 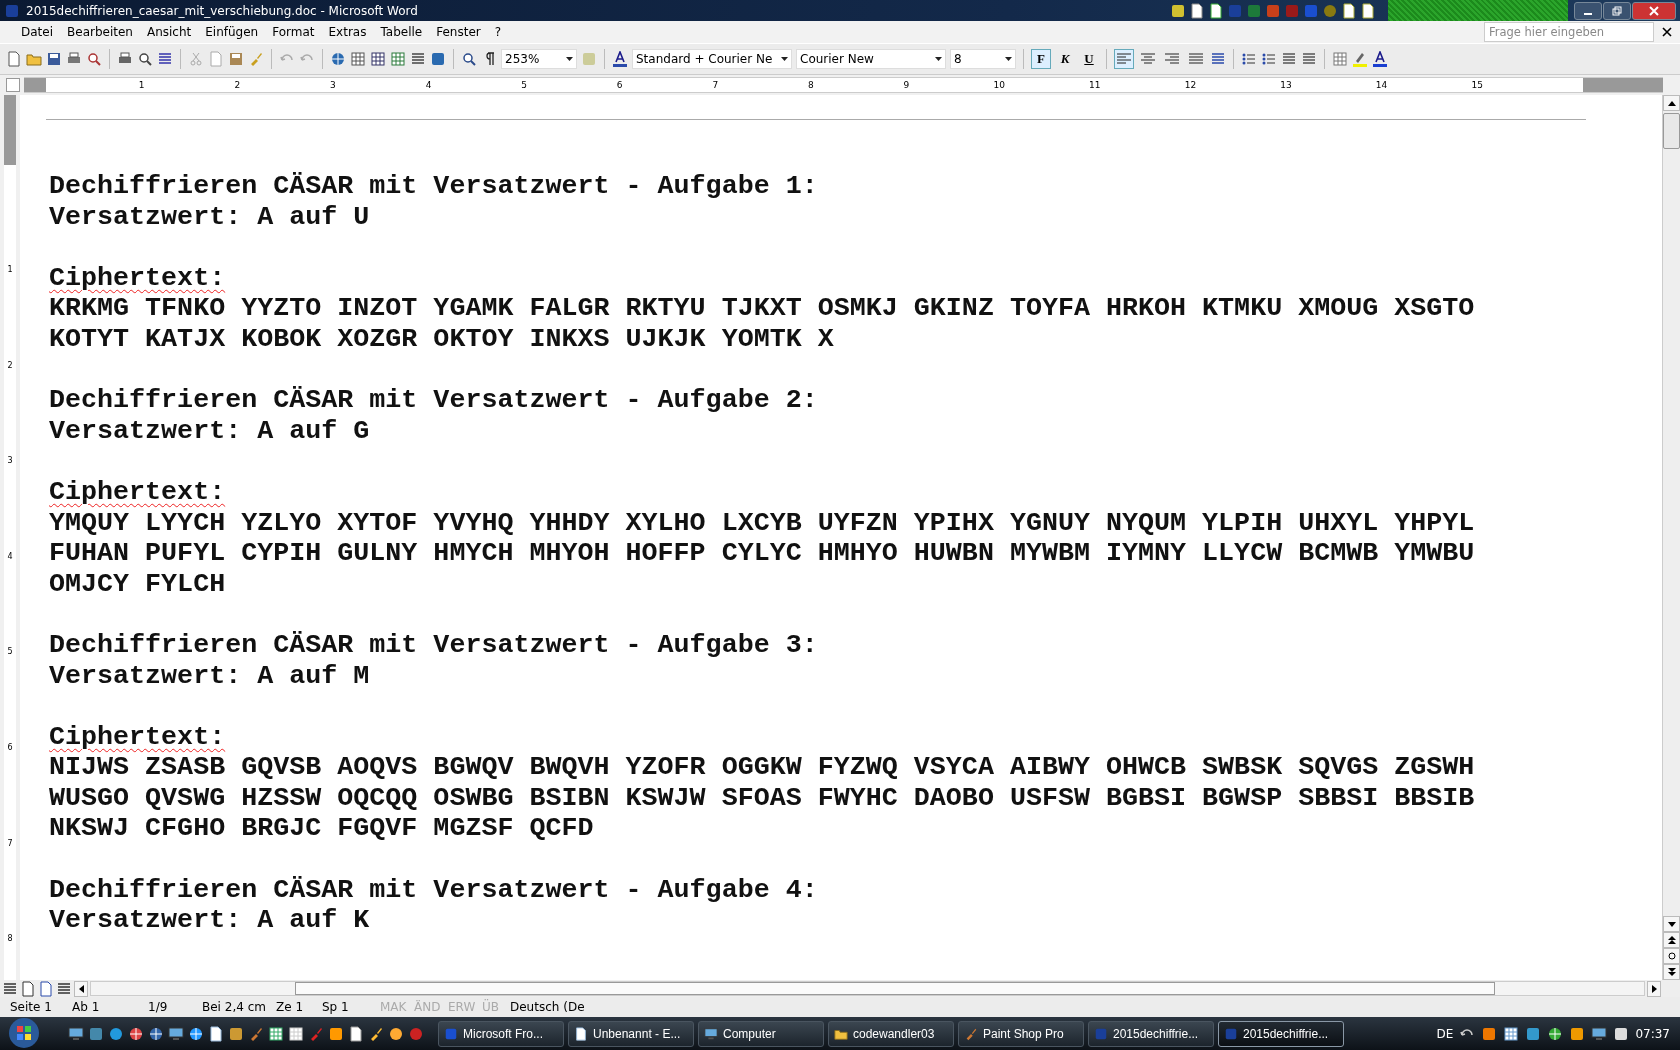 What do you see at coordinates (236, 59) in the screenshot?
I see `paste-icon` at bounding box center [236, 59].